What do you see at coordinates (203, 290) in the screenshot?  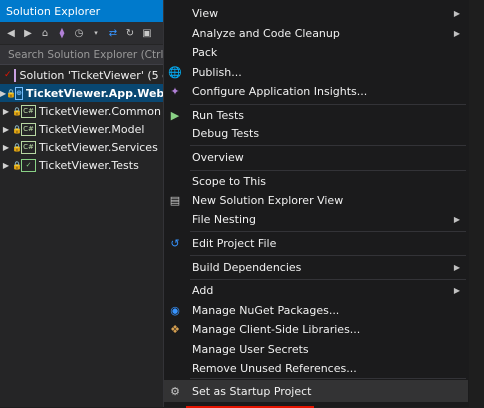 I see `menu-item-label: Add` at bounding box center [203, 290].